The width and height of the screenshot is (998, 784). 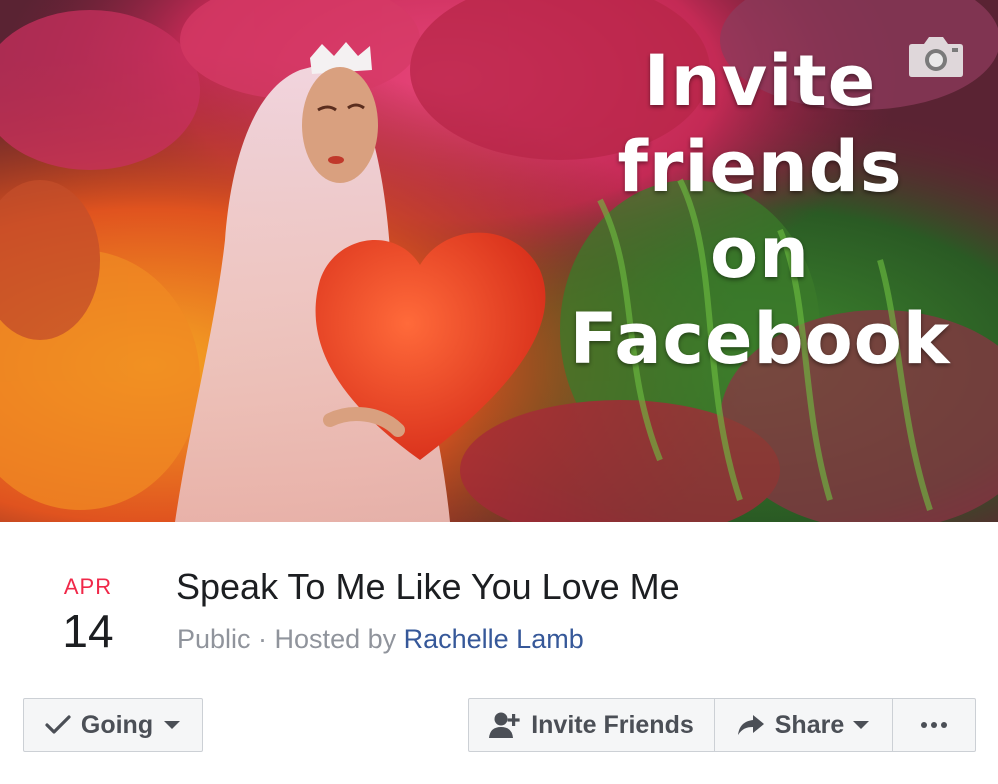 I want to click on host-link: Rachelle Lamb, so click(x=494, y=639).